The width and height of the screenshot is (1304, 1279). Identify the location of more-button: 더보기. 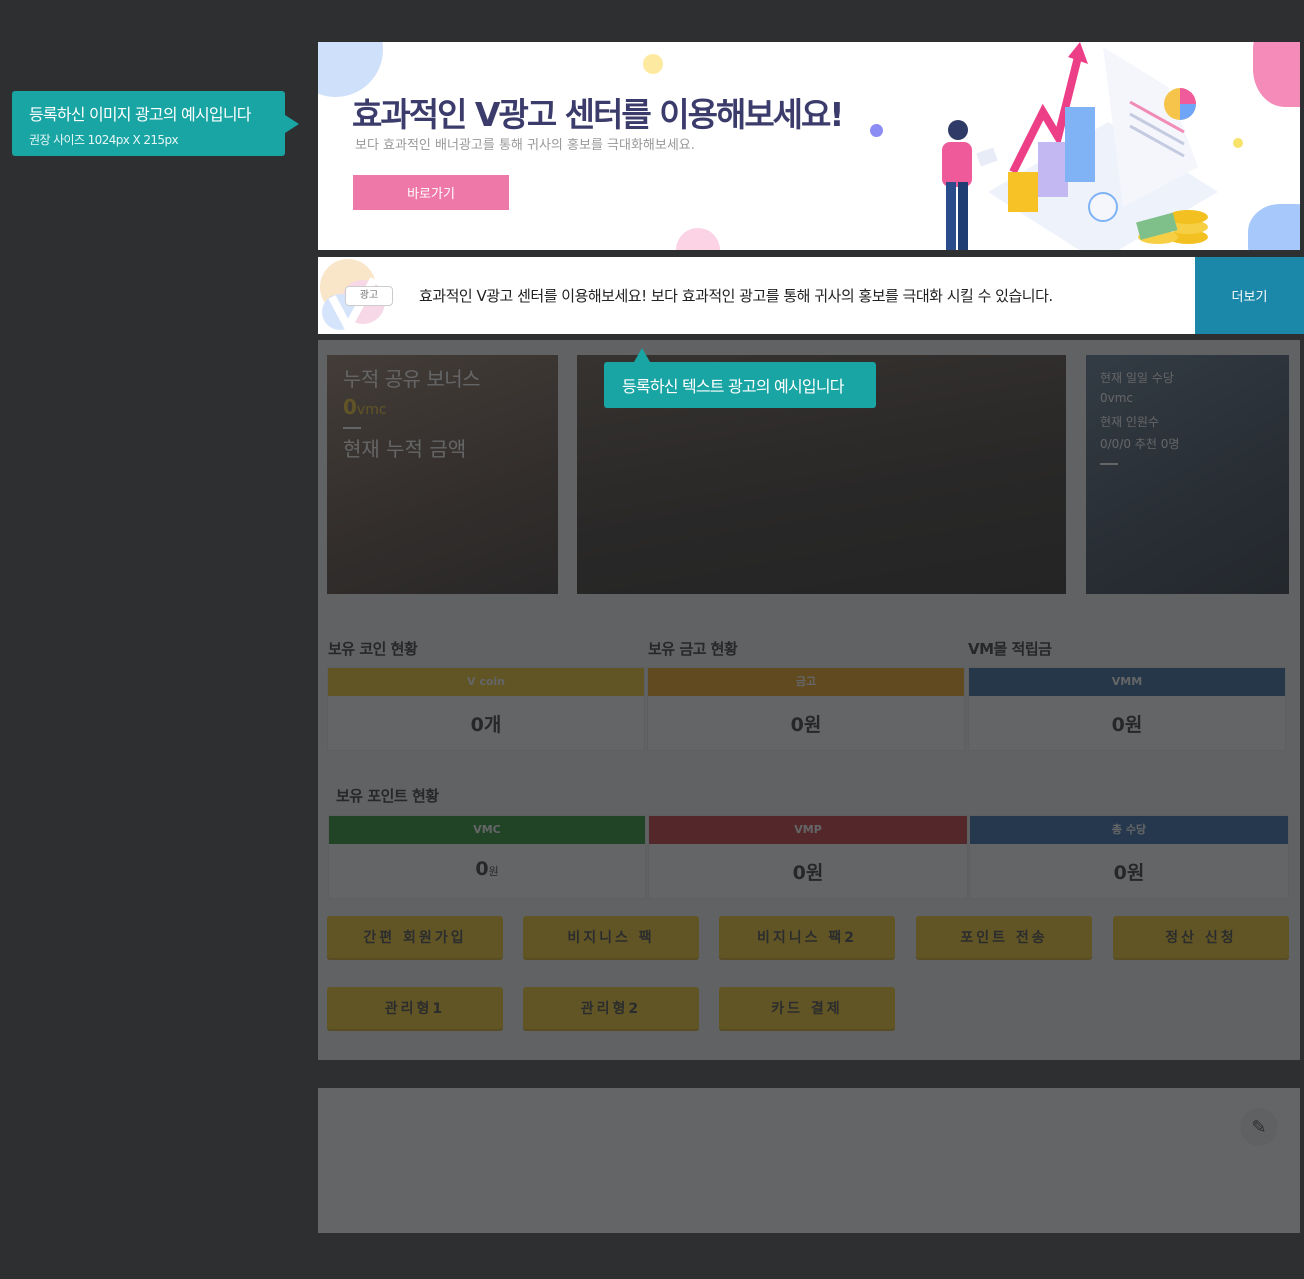
(1249, 295).